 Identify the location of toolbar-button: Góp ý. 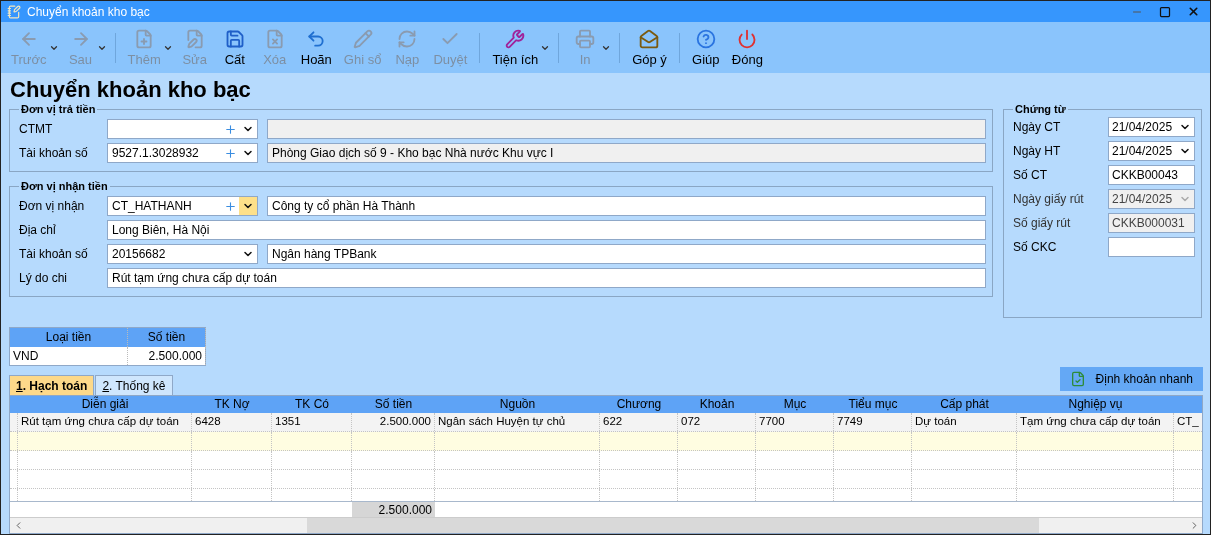
(649, 47).